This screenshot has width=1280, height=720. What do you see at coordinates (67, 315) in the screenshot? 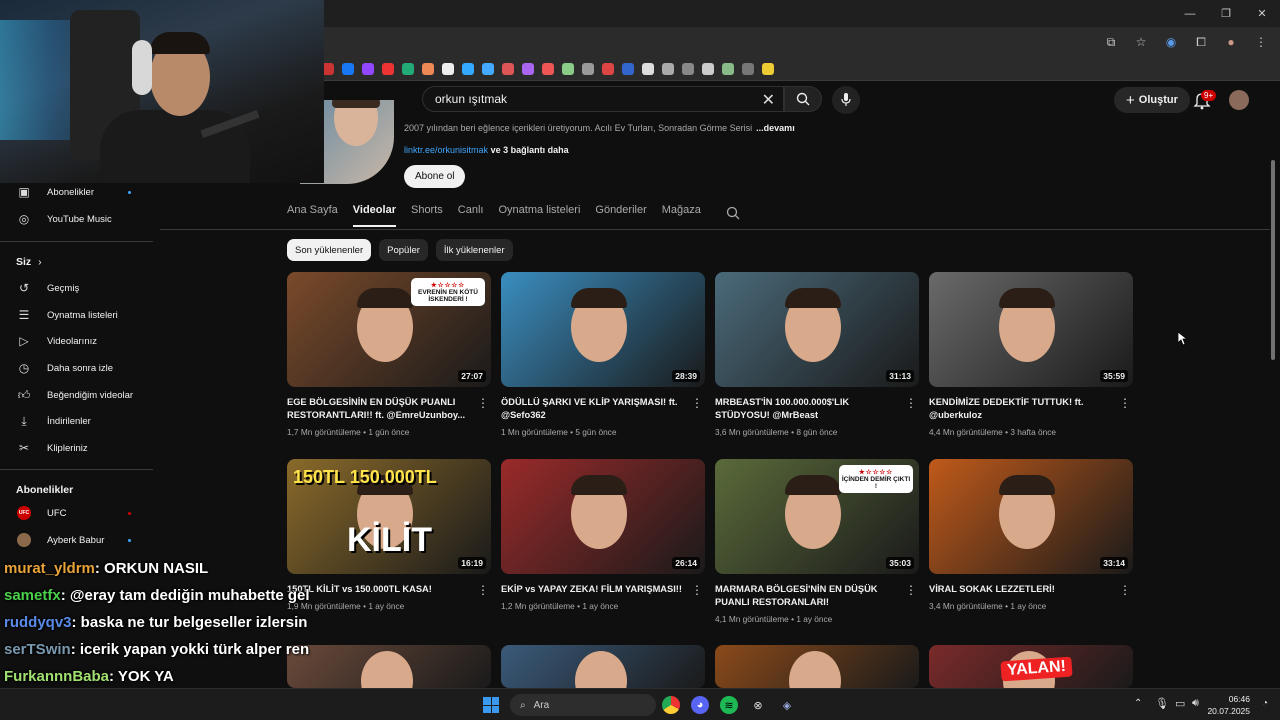
I see `sidebar-item-playlists: ☰ Oynatma listeleri` at bounding box center [67, 315].